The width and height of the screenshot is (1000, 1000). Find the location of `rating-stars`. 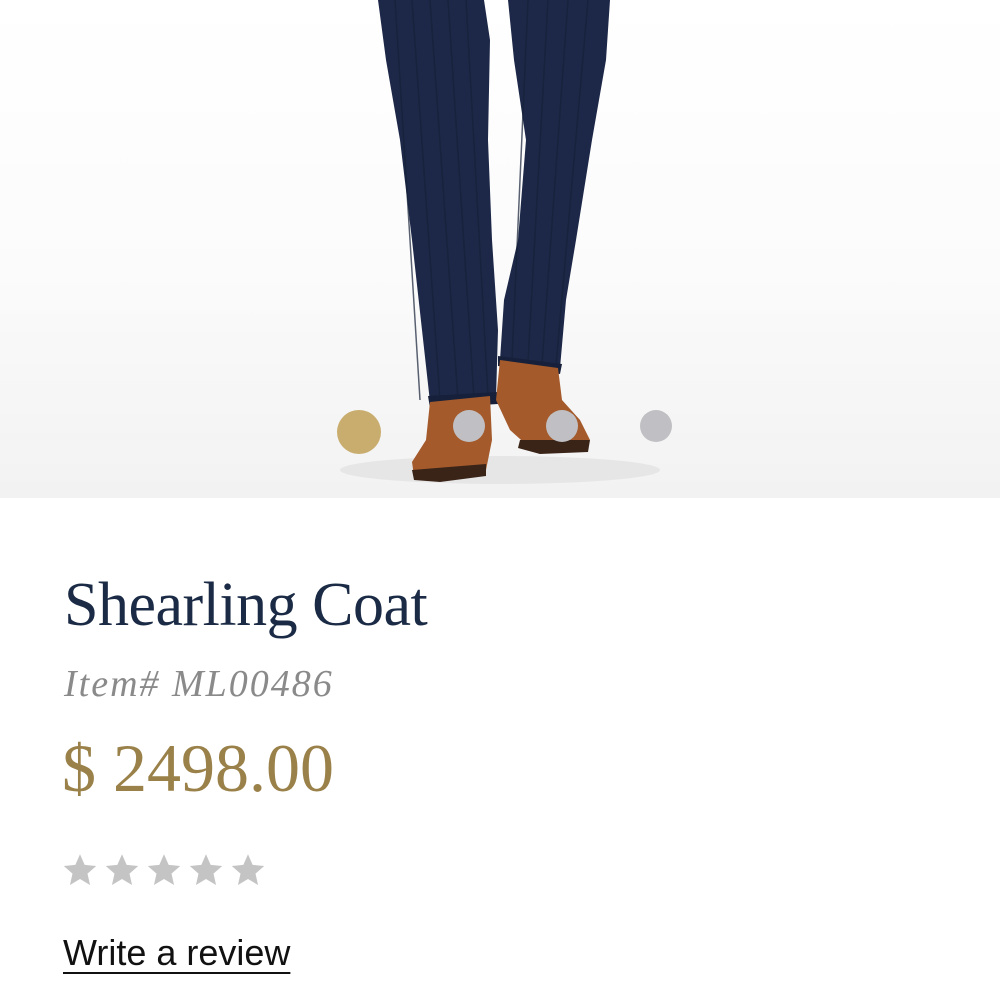

rating-stars is located at coordinates (164, 870).